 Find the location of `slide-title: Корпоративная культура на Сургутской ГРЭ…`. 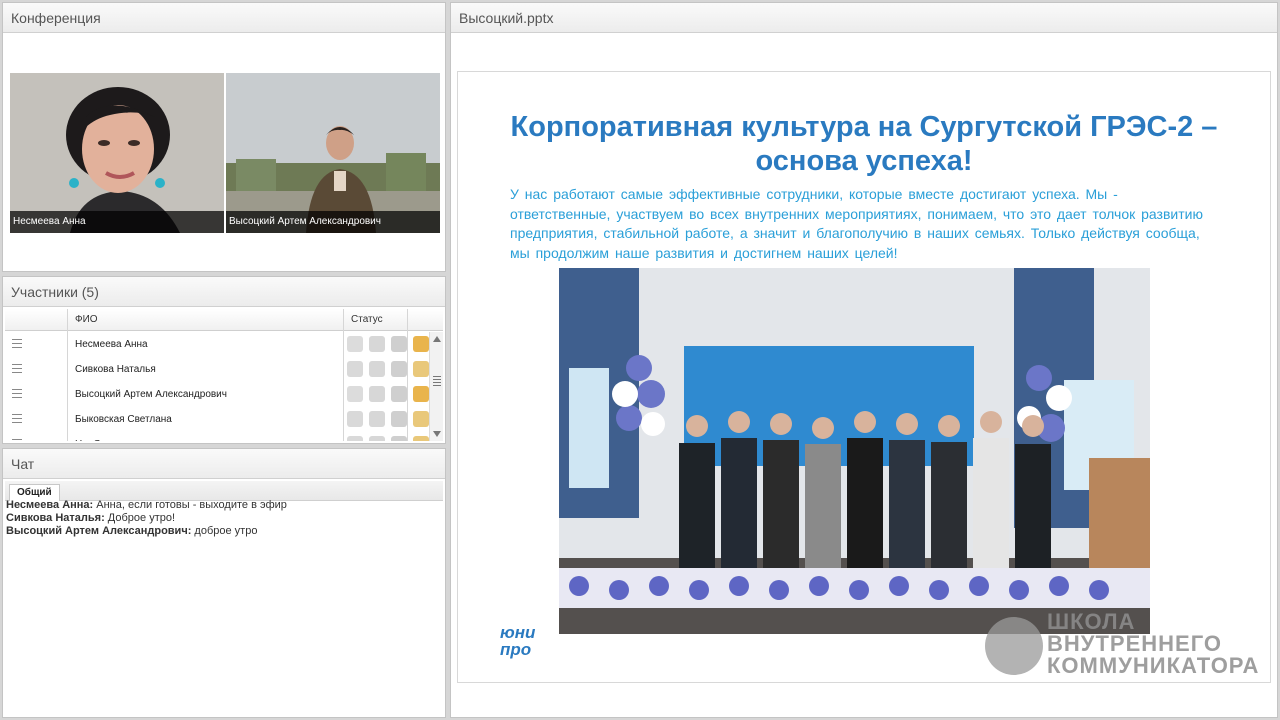

slide-title: Корпоративная культура на Сургутской ГРЭ… is located at coordinates (864, 144).